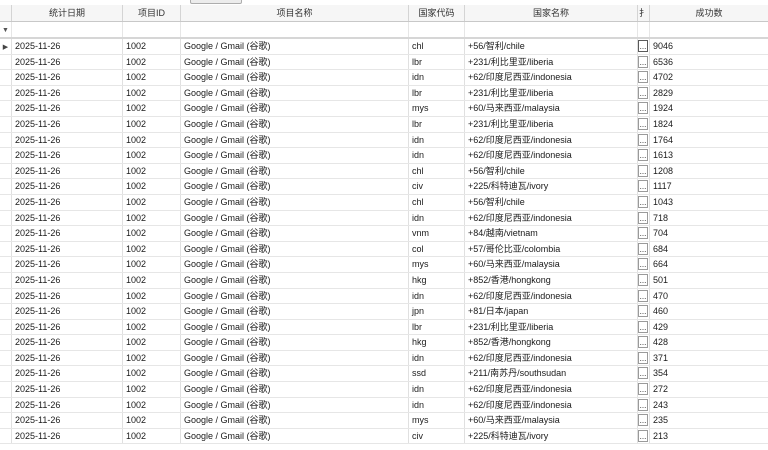  I want to click on cell-country-code: vnm, so click(437, 233).